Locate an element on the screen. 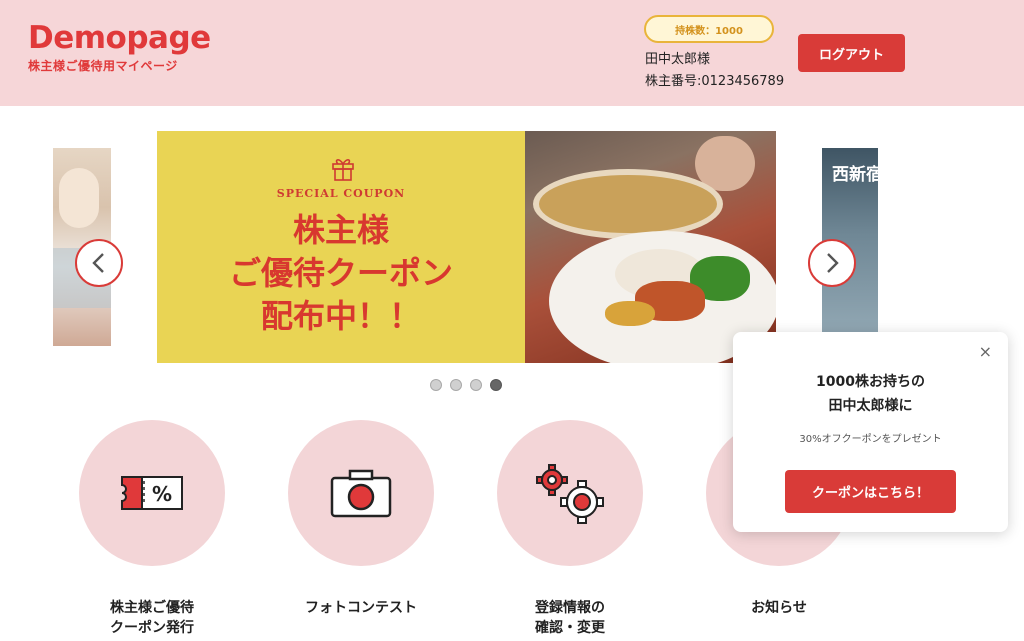 This screenshot has width=1024, height=641. banner-heading-line: ご優待クーポン is located at coordinates (340, 273).